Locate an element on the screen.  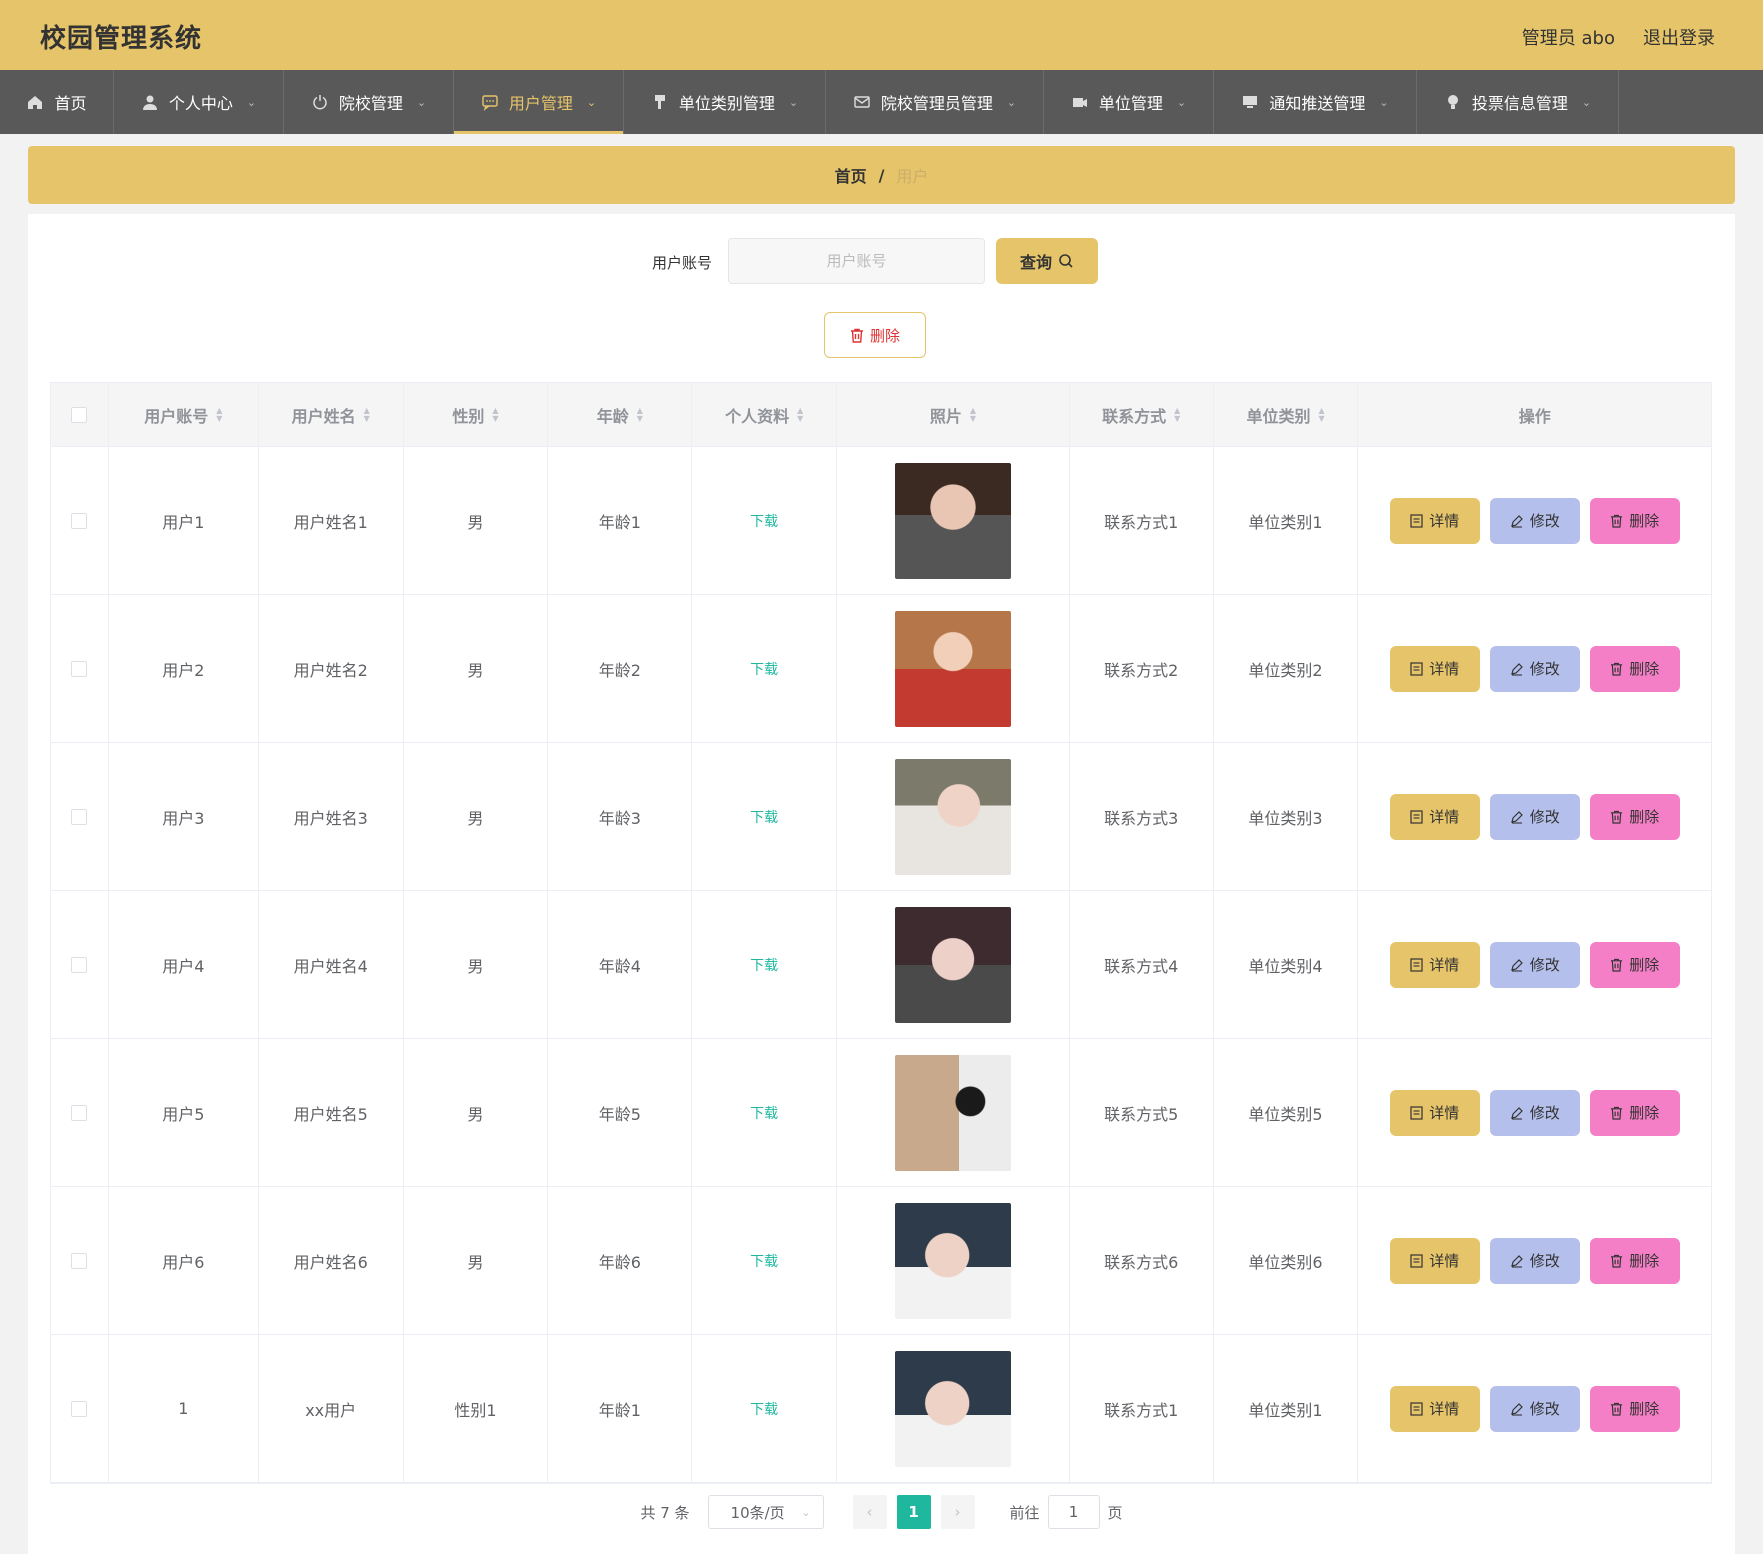
cell-phone: 联系方式6 is located at coordinates (1142, 1260).